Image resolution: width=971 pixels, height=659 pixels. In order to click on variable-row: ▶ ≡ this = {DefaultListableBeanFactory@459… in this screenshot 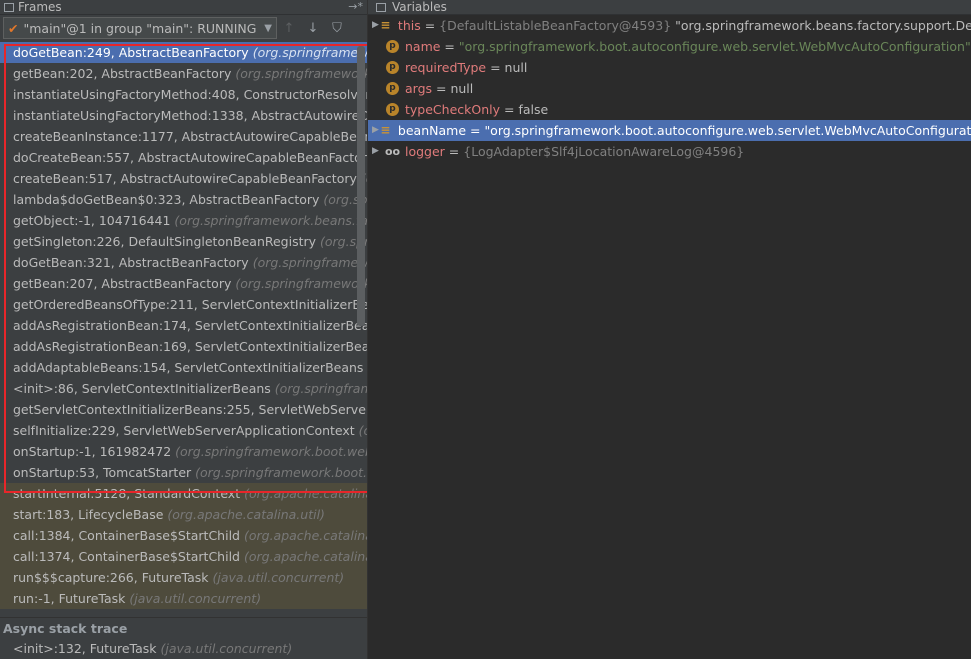, I will do `click(669, 25)`.